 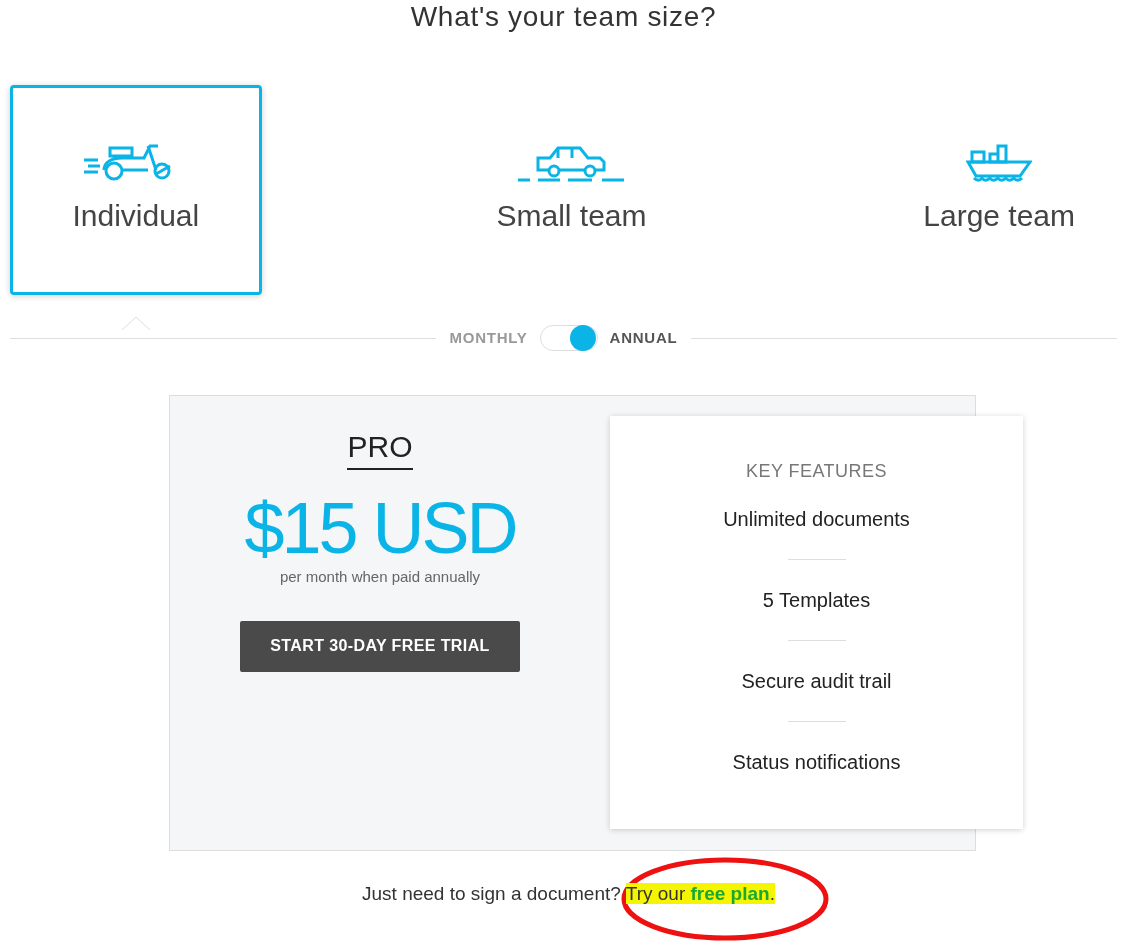 I want to click on team-size-option: Individual, so click(x=136, y=190).